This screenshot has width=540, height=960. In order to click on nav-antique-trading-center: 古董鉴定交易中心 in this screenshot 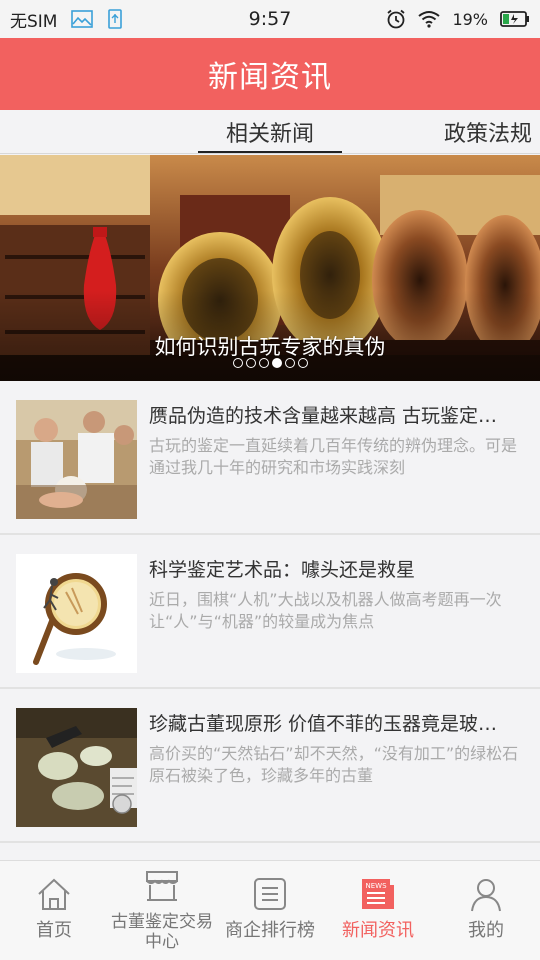, I will do `click(162, 910)`.